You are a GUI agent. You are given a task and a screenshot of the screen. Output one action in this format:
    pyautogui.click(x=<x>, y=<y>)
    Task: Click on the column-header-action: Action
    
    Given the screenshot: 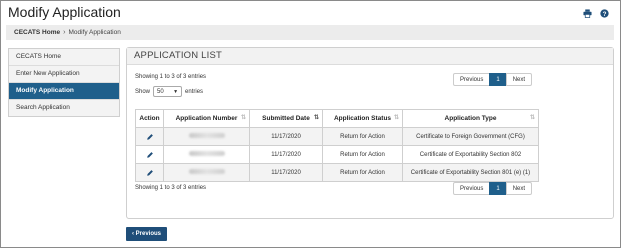 What is the action you would take?
    pyautogui.click(x=149, y=118)
    